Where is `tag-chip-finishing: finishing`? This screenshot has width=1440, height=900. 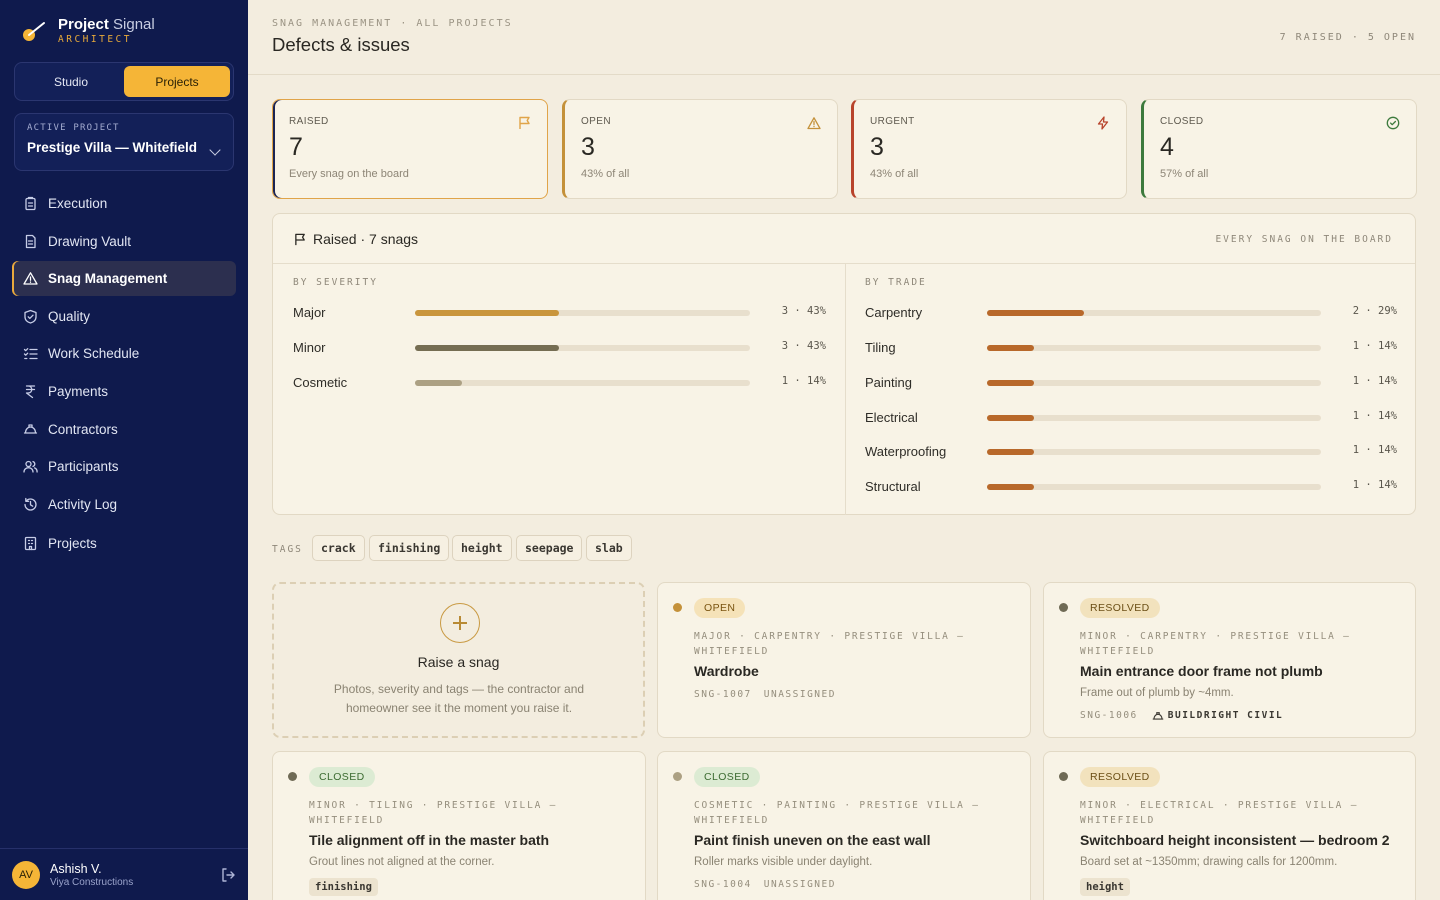 tag-chip-finishing: finishing is located at coordinates (409, 548).